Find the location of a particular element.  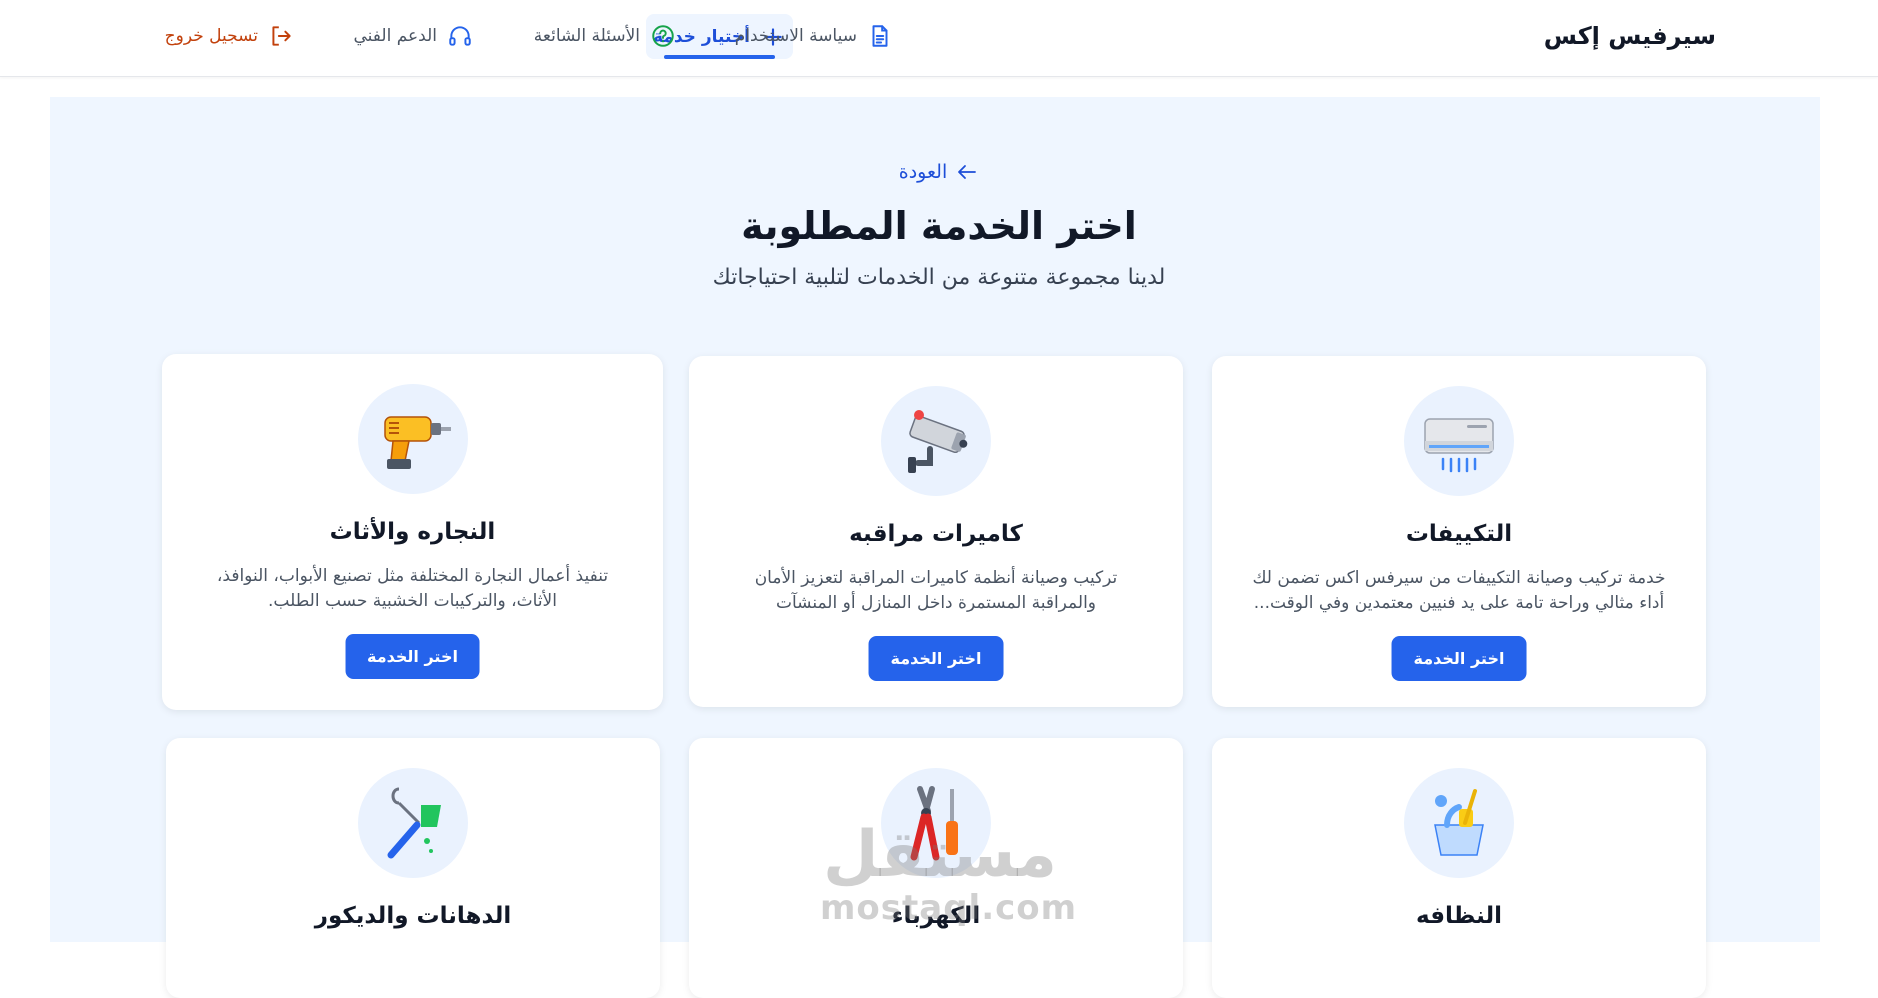

headphones-icon is located at coordinates (460, 36).